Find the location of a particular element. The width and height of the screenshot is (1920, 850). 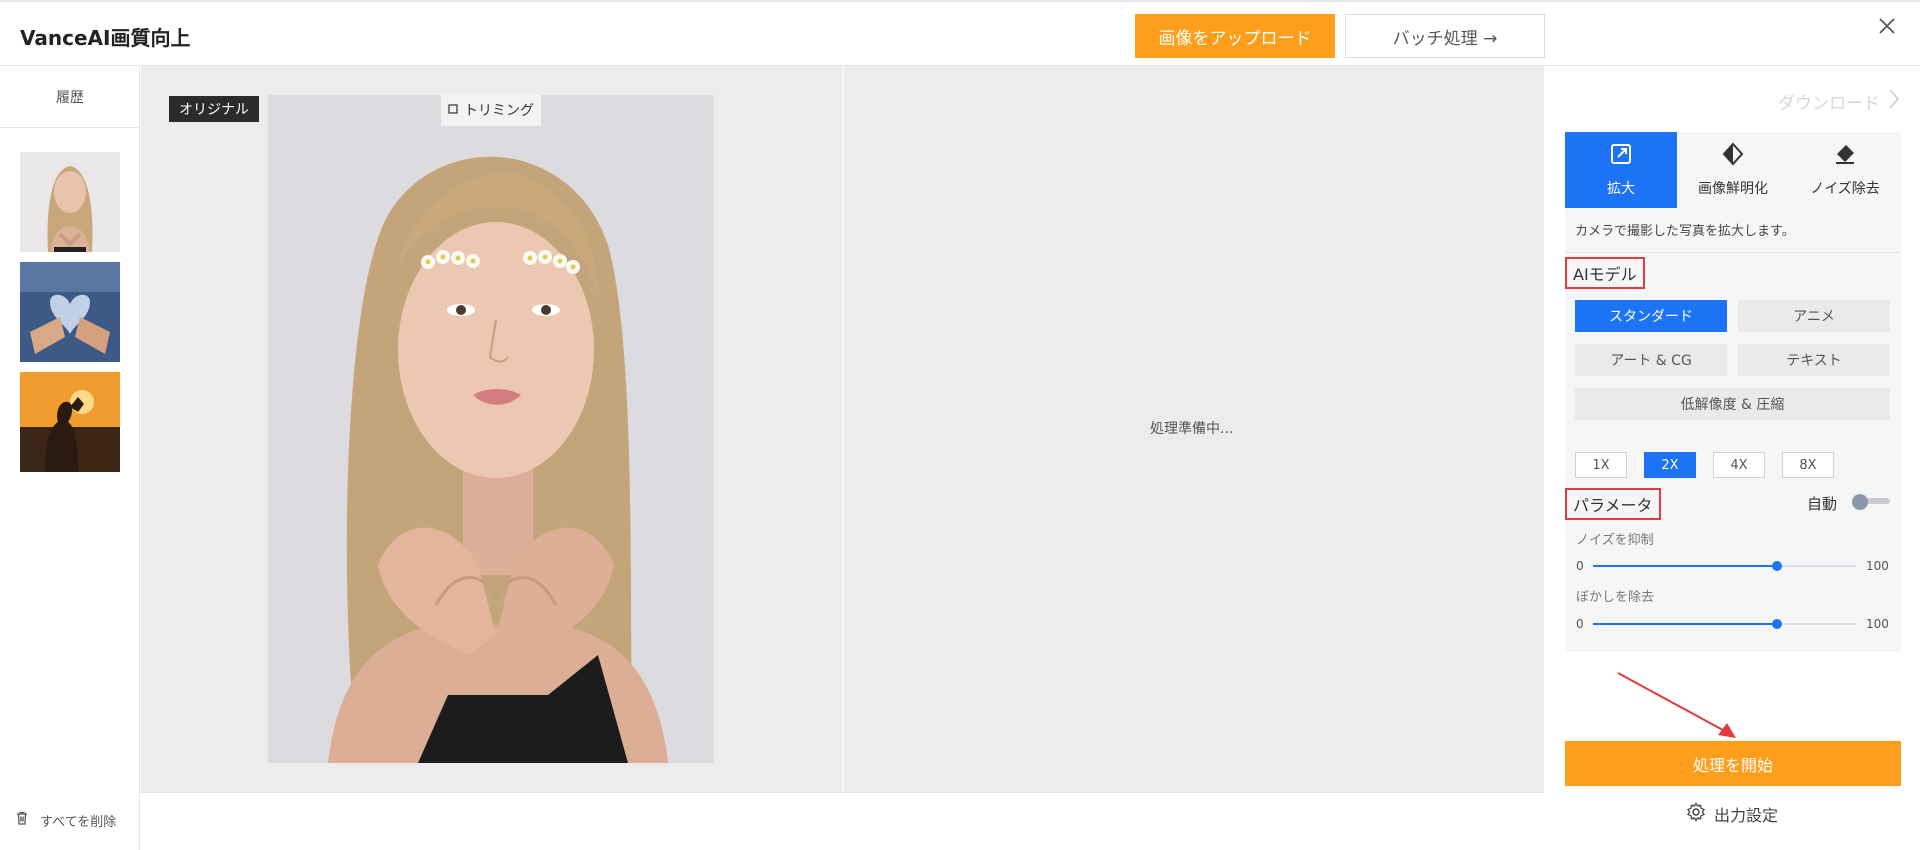

crop-label: トリミング is located at coordinates (499, 111).